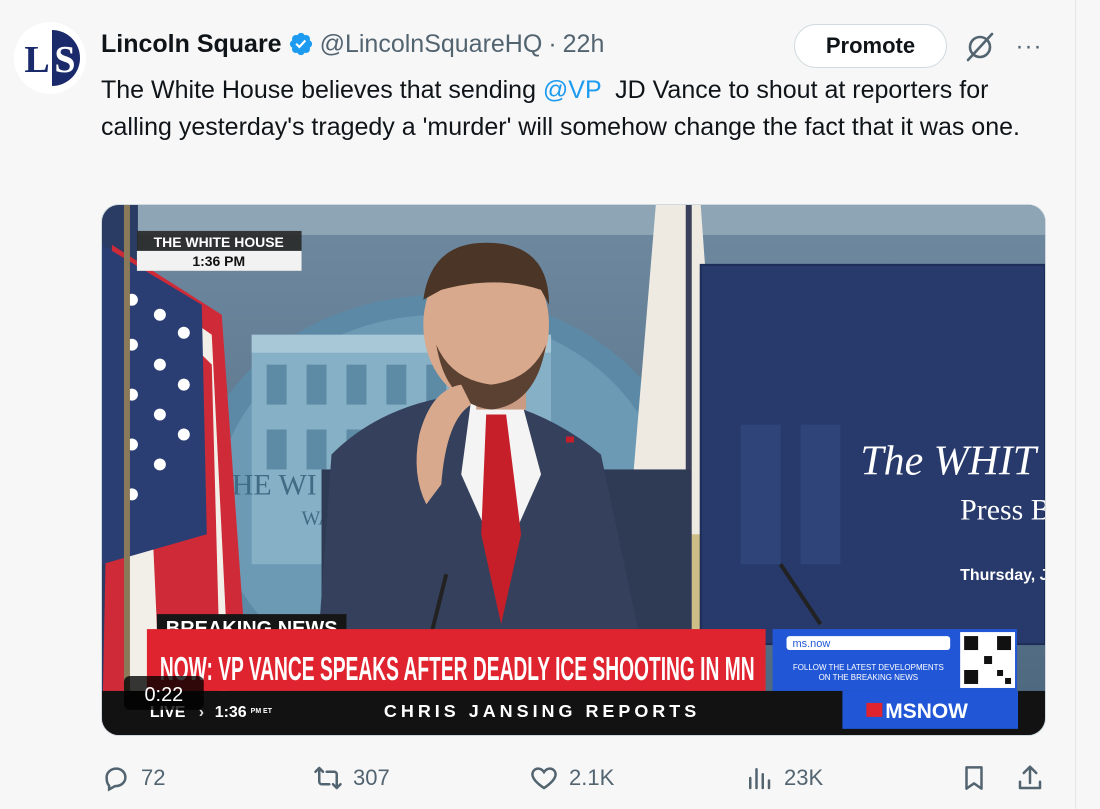 The width and height of the screenshot is (1100, 809). I want to click on like-count: 2.1K, so click(592, 777).